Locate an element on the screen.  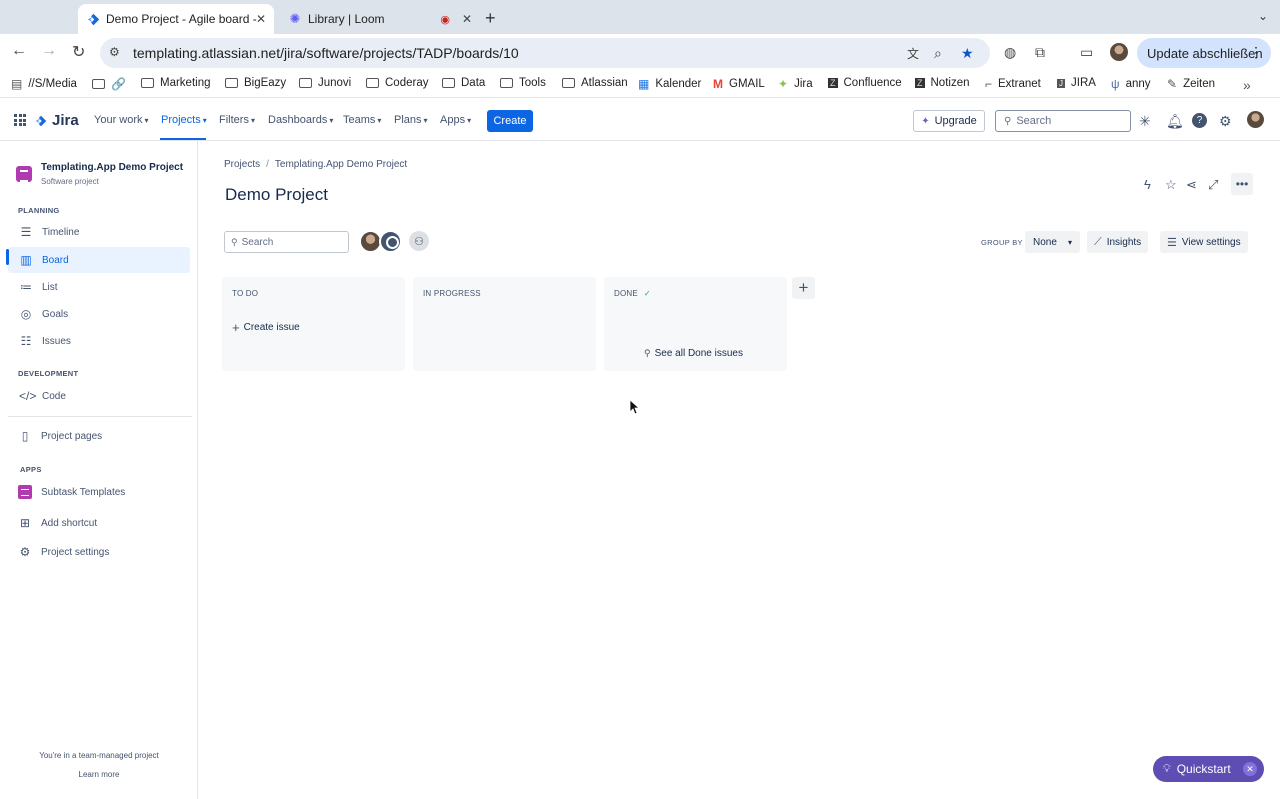
bookmark-item: ✎ Zeiten is located at coordinates (1191, 84).